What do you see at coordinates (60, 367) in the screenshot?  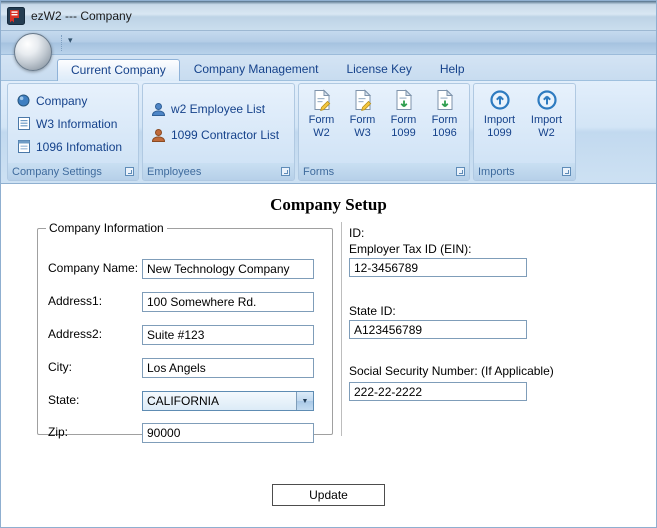 I see `city-label: City:` at bounding box center [60, 367].